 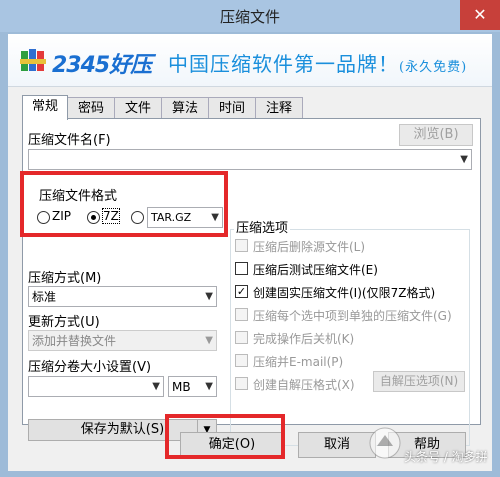 I want to click on cancel-button: 取消, so click(x=337, y=445).